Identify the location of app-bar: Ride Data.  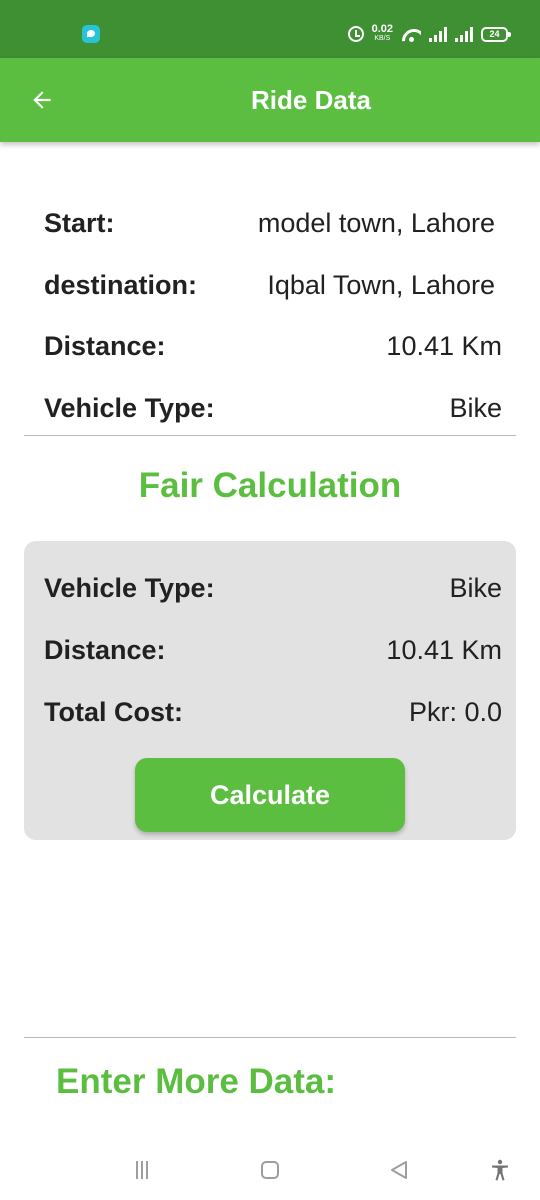
(270, 100).